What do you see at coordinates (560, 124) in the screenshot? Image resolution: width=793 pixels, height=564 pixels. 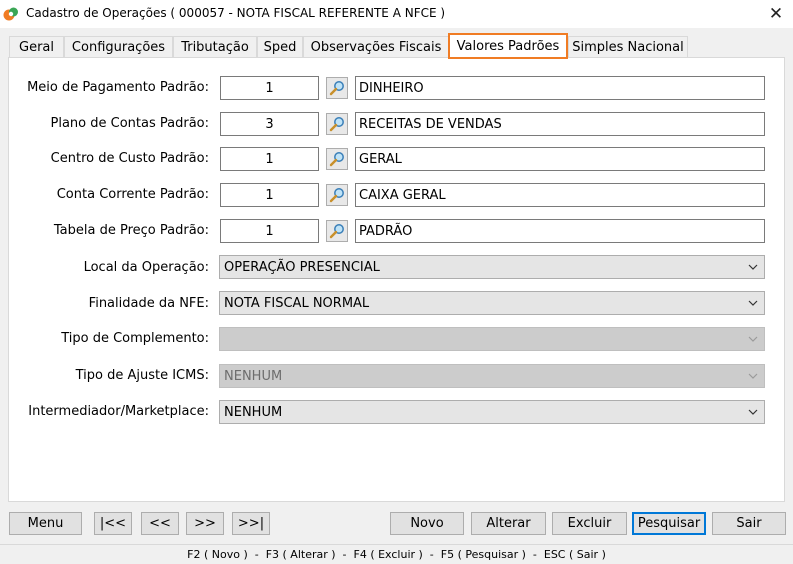 I see `plano-contas-description: RECEITAS DE VENDAS` at bounding box center [560, 124].